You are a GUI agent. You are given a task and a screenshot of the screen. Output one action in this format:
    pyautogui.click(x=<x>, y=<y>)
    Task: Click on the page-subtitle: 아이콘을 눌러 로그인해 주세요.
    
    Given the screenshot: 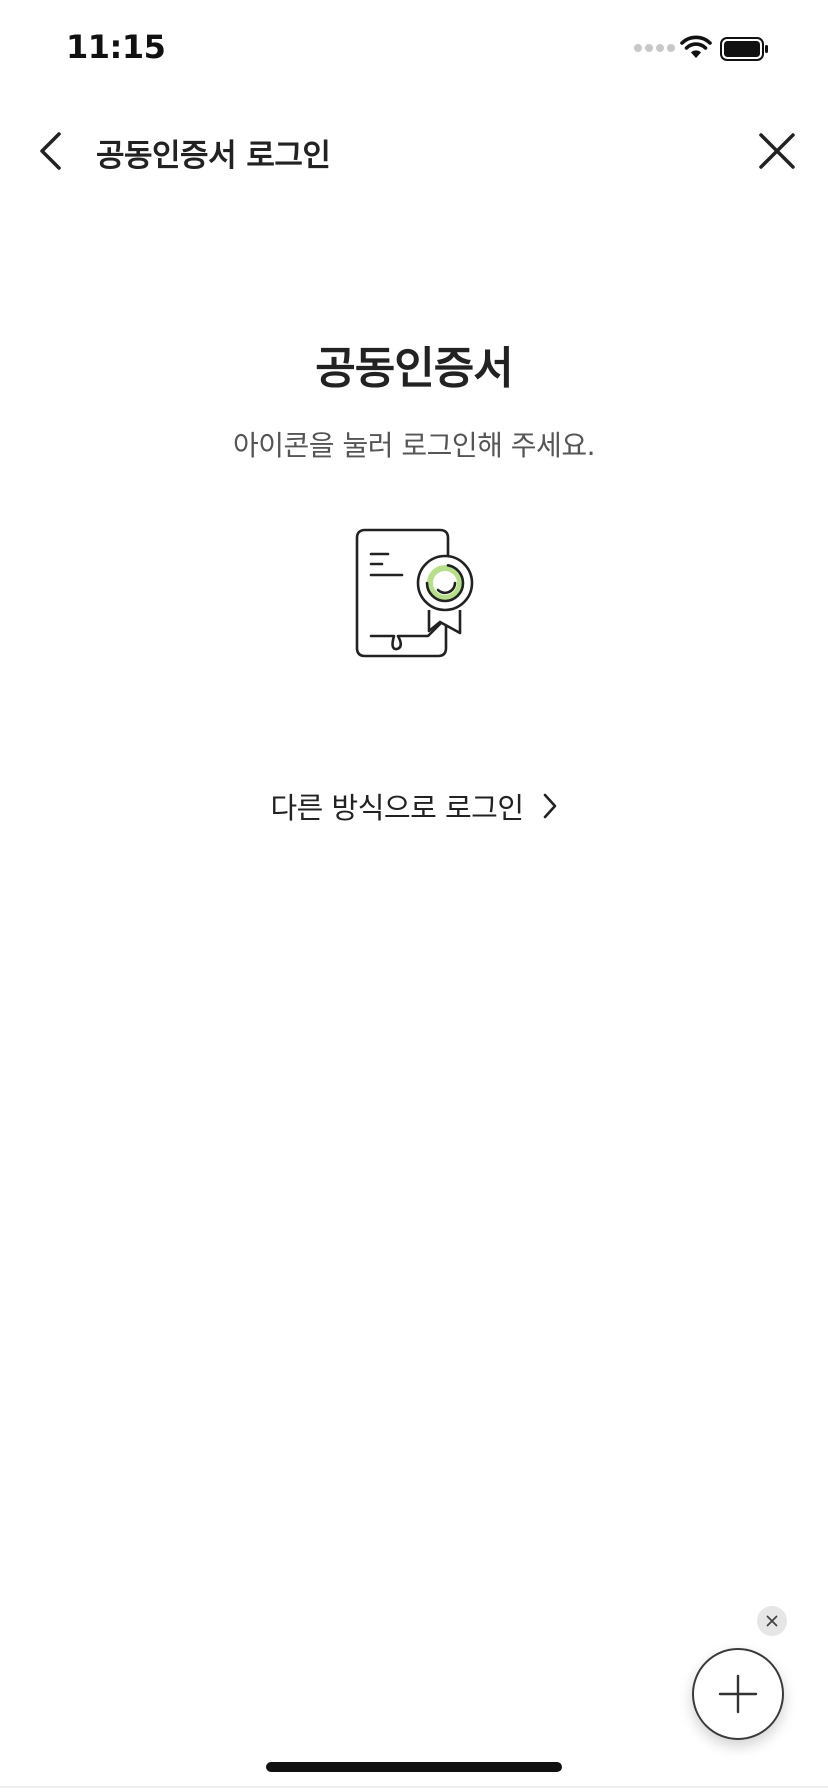 What is the action you would take?
    pyautogui.click(x=414, y=445)
    